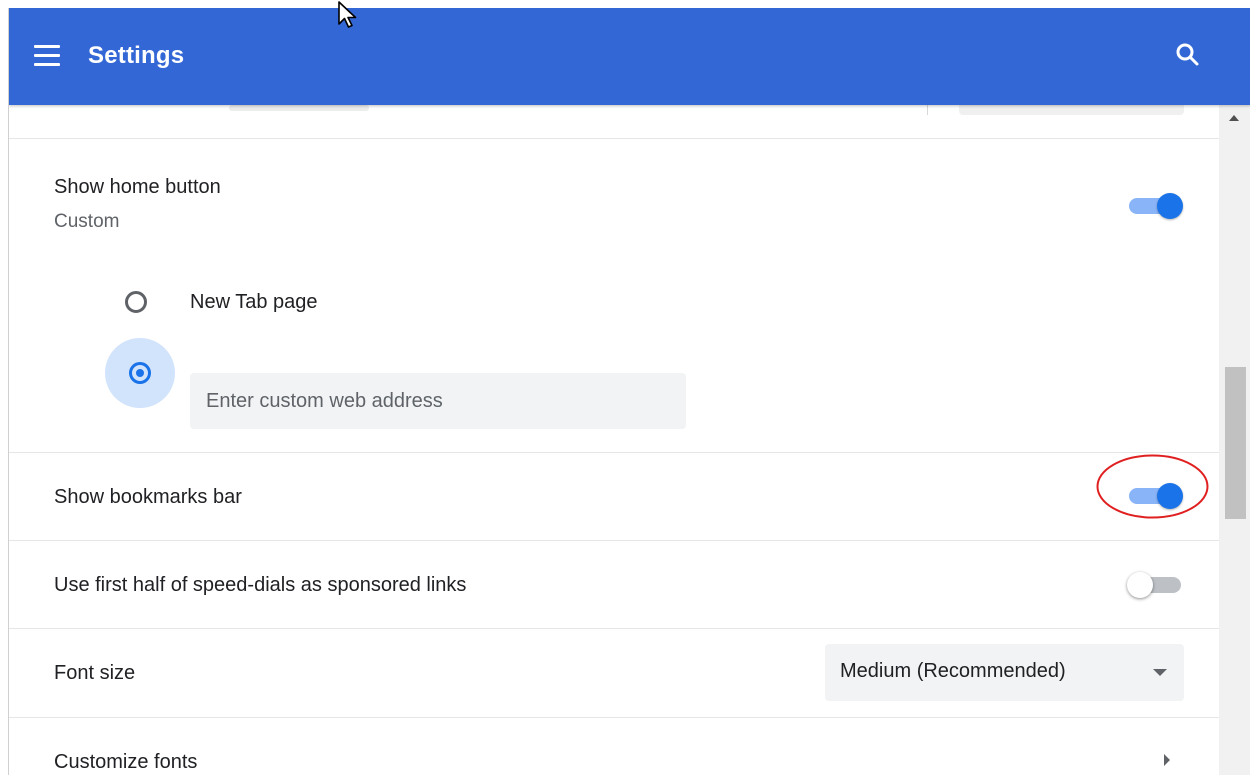 This screenshot has width=1250, height=775. What do you see at coordinates (438, 401) in the screenshot?
I see `custom-web-address-input` at bounding box center [438, 401].